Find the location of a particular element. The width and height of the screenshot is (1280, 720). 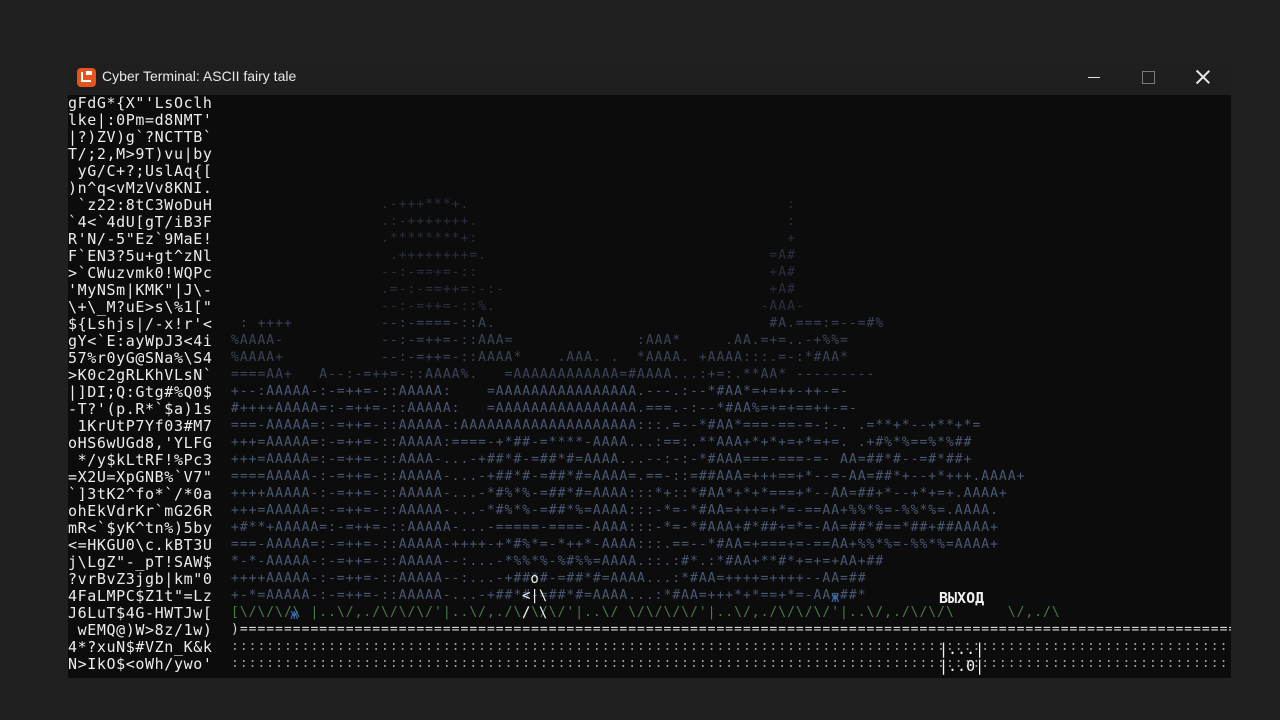

stream-line: >`CWuzvmk0!WQPc is located at coordinates (140, 273).